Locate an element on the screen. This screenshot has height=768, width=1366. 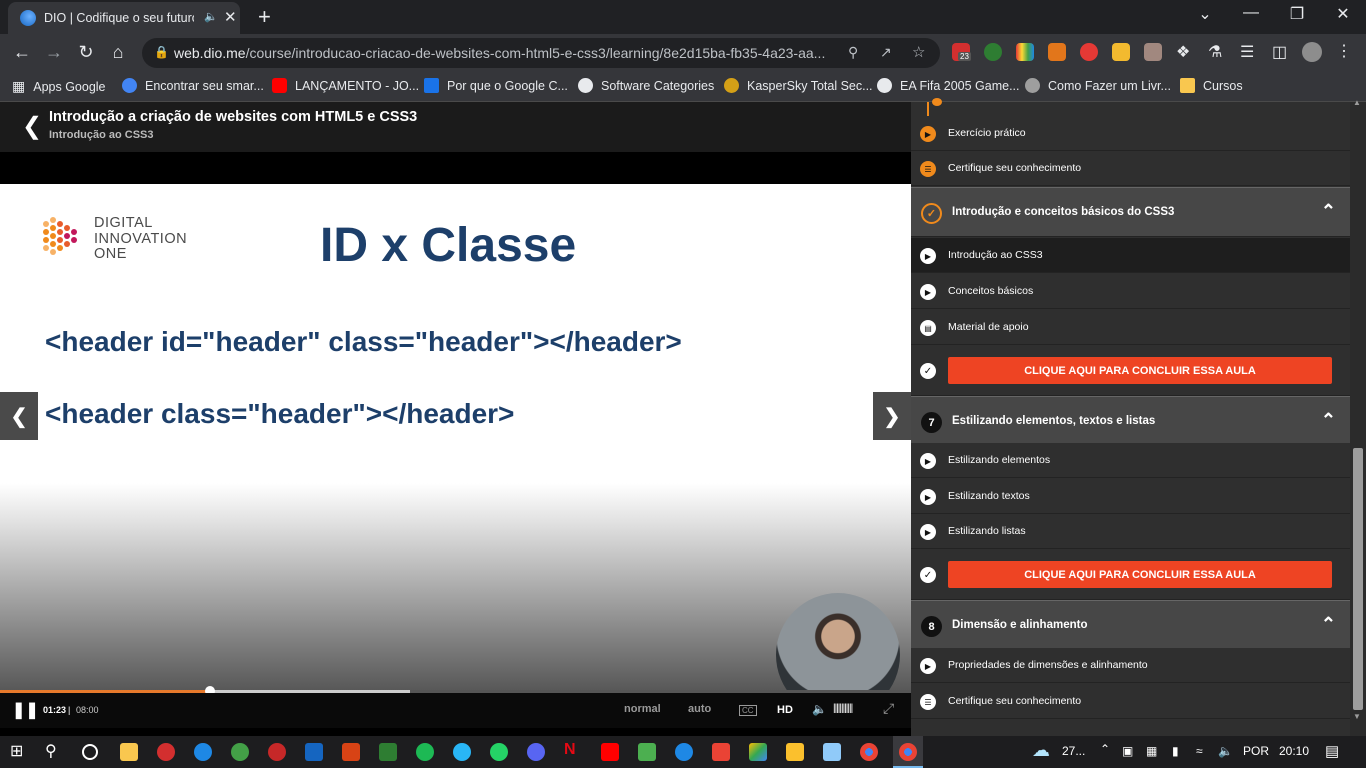
lesson-item: ▶ Exercício prático is located at coordinates (1130, 133).